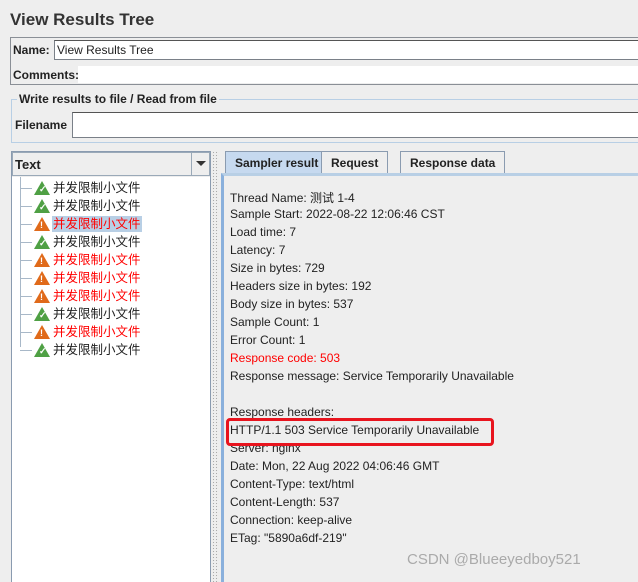  What do you see at coordinates (41, 125) in the screenshot?
I see `filename-label: Filename` at bounding box center [41, 125].